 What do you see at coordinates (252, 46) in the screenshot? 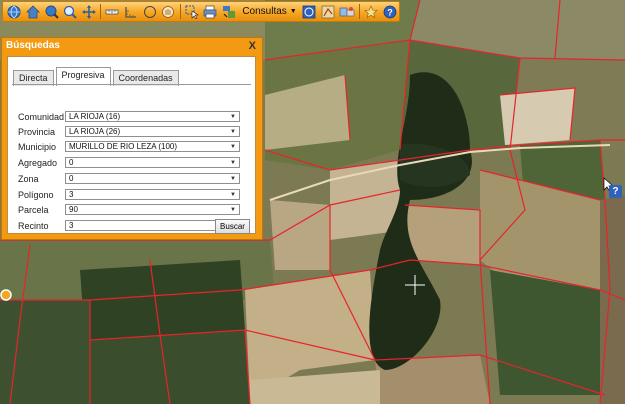
I see `close-icon: X` at bounding box center [252, 46].